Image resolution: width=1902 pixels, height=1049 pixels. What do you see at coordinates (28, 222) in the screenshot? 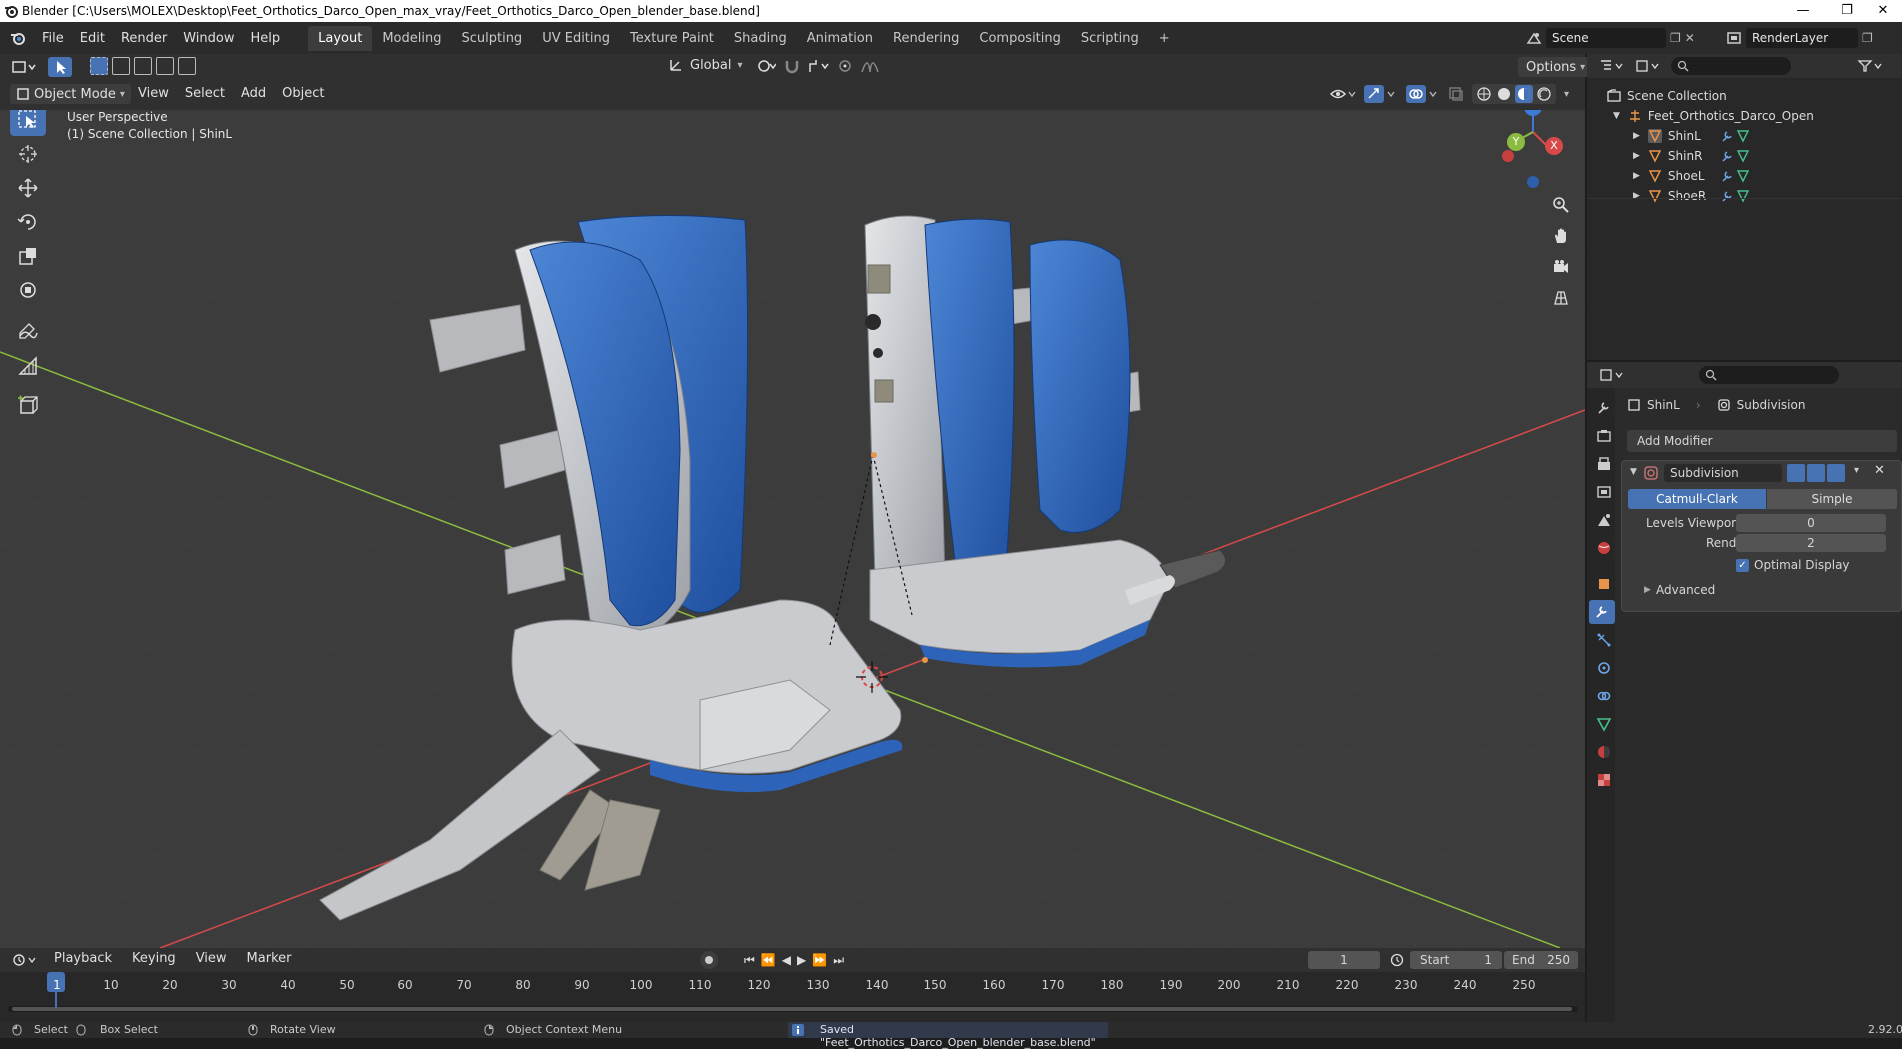
I see `rotate-tool` at bounding box center [28, 222].